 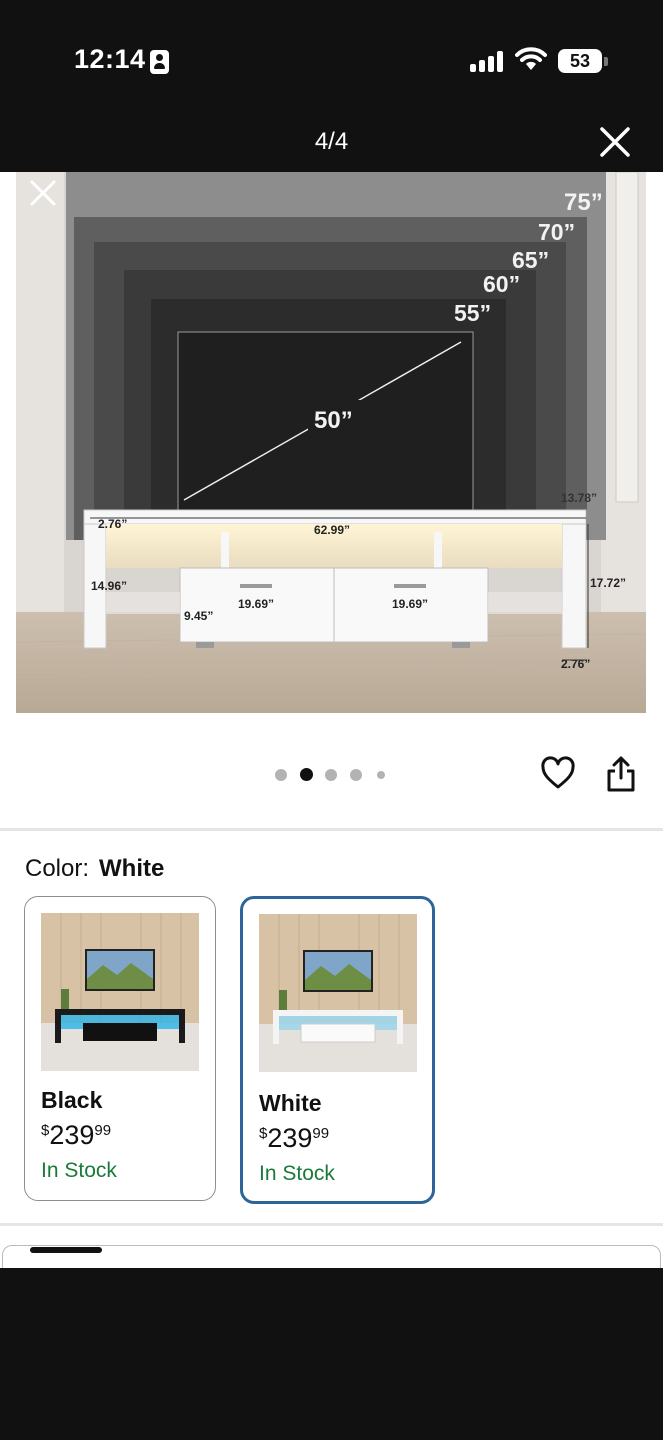 I want to click on dim-drawer-height: 9.45”, so click(x=198, y=616).